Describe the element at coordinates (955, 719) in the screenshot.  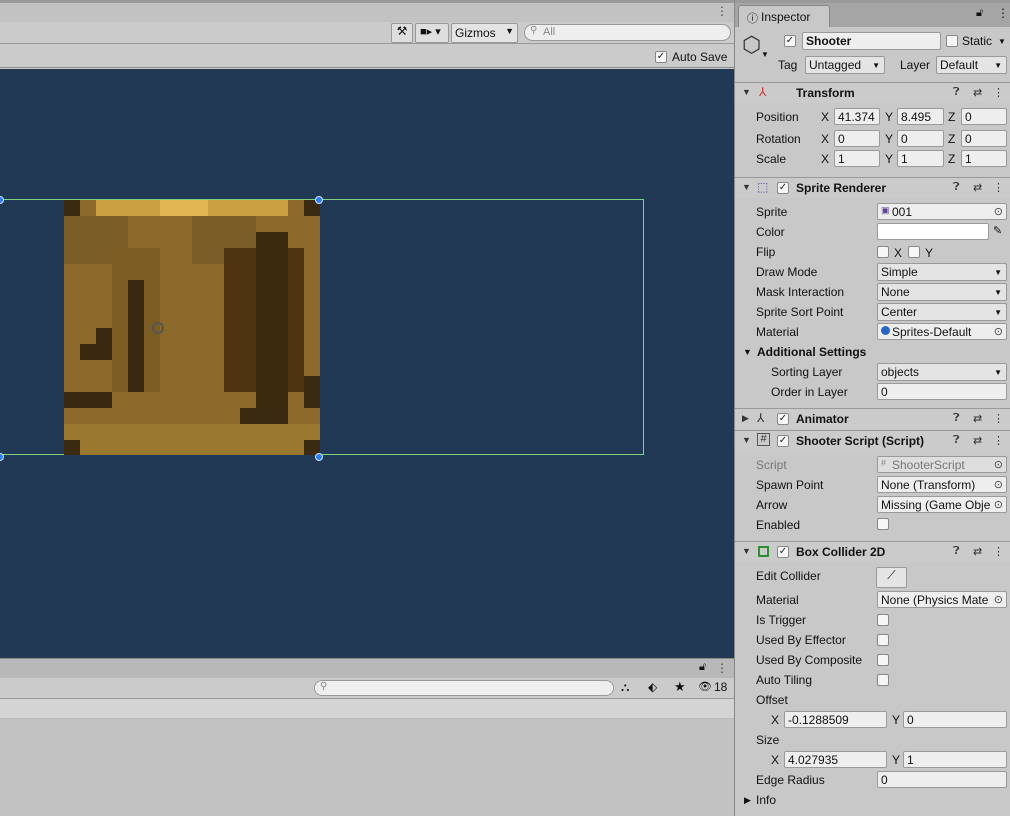
I see `offset-y-field: 0` at that location.